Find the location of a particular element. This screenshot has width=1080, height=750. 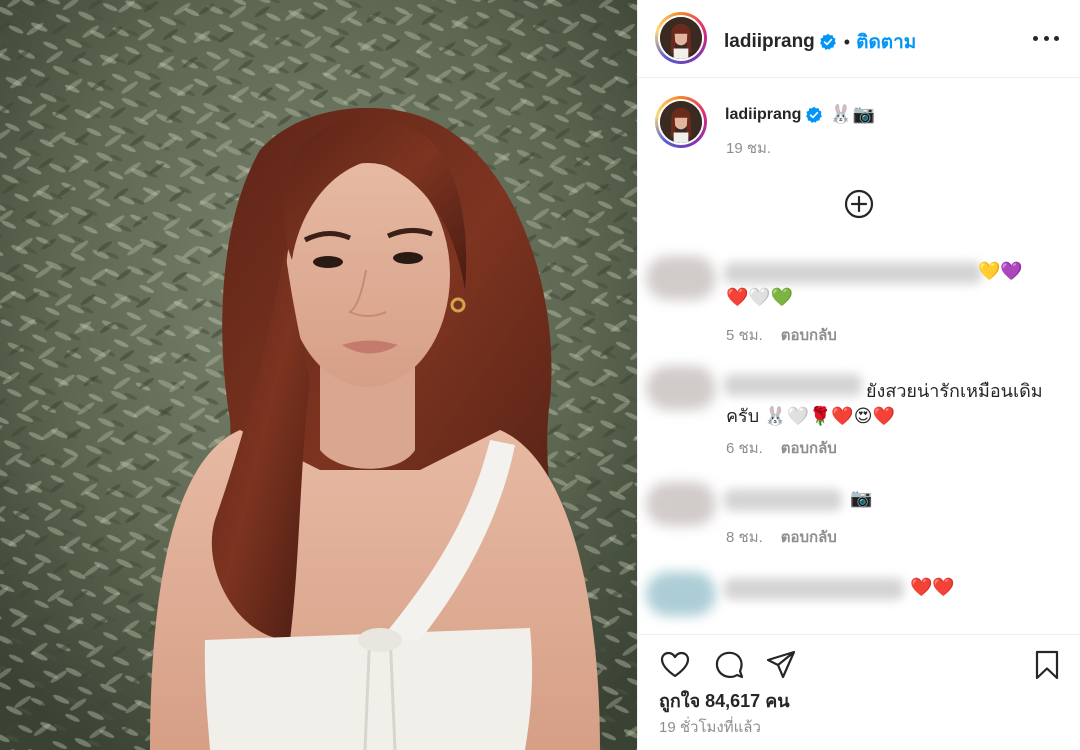

posted-time: 19 ชั่วโมงที่แล้ว is located at coordinates (710, 727).